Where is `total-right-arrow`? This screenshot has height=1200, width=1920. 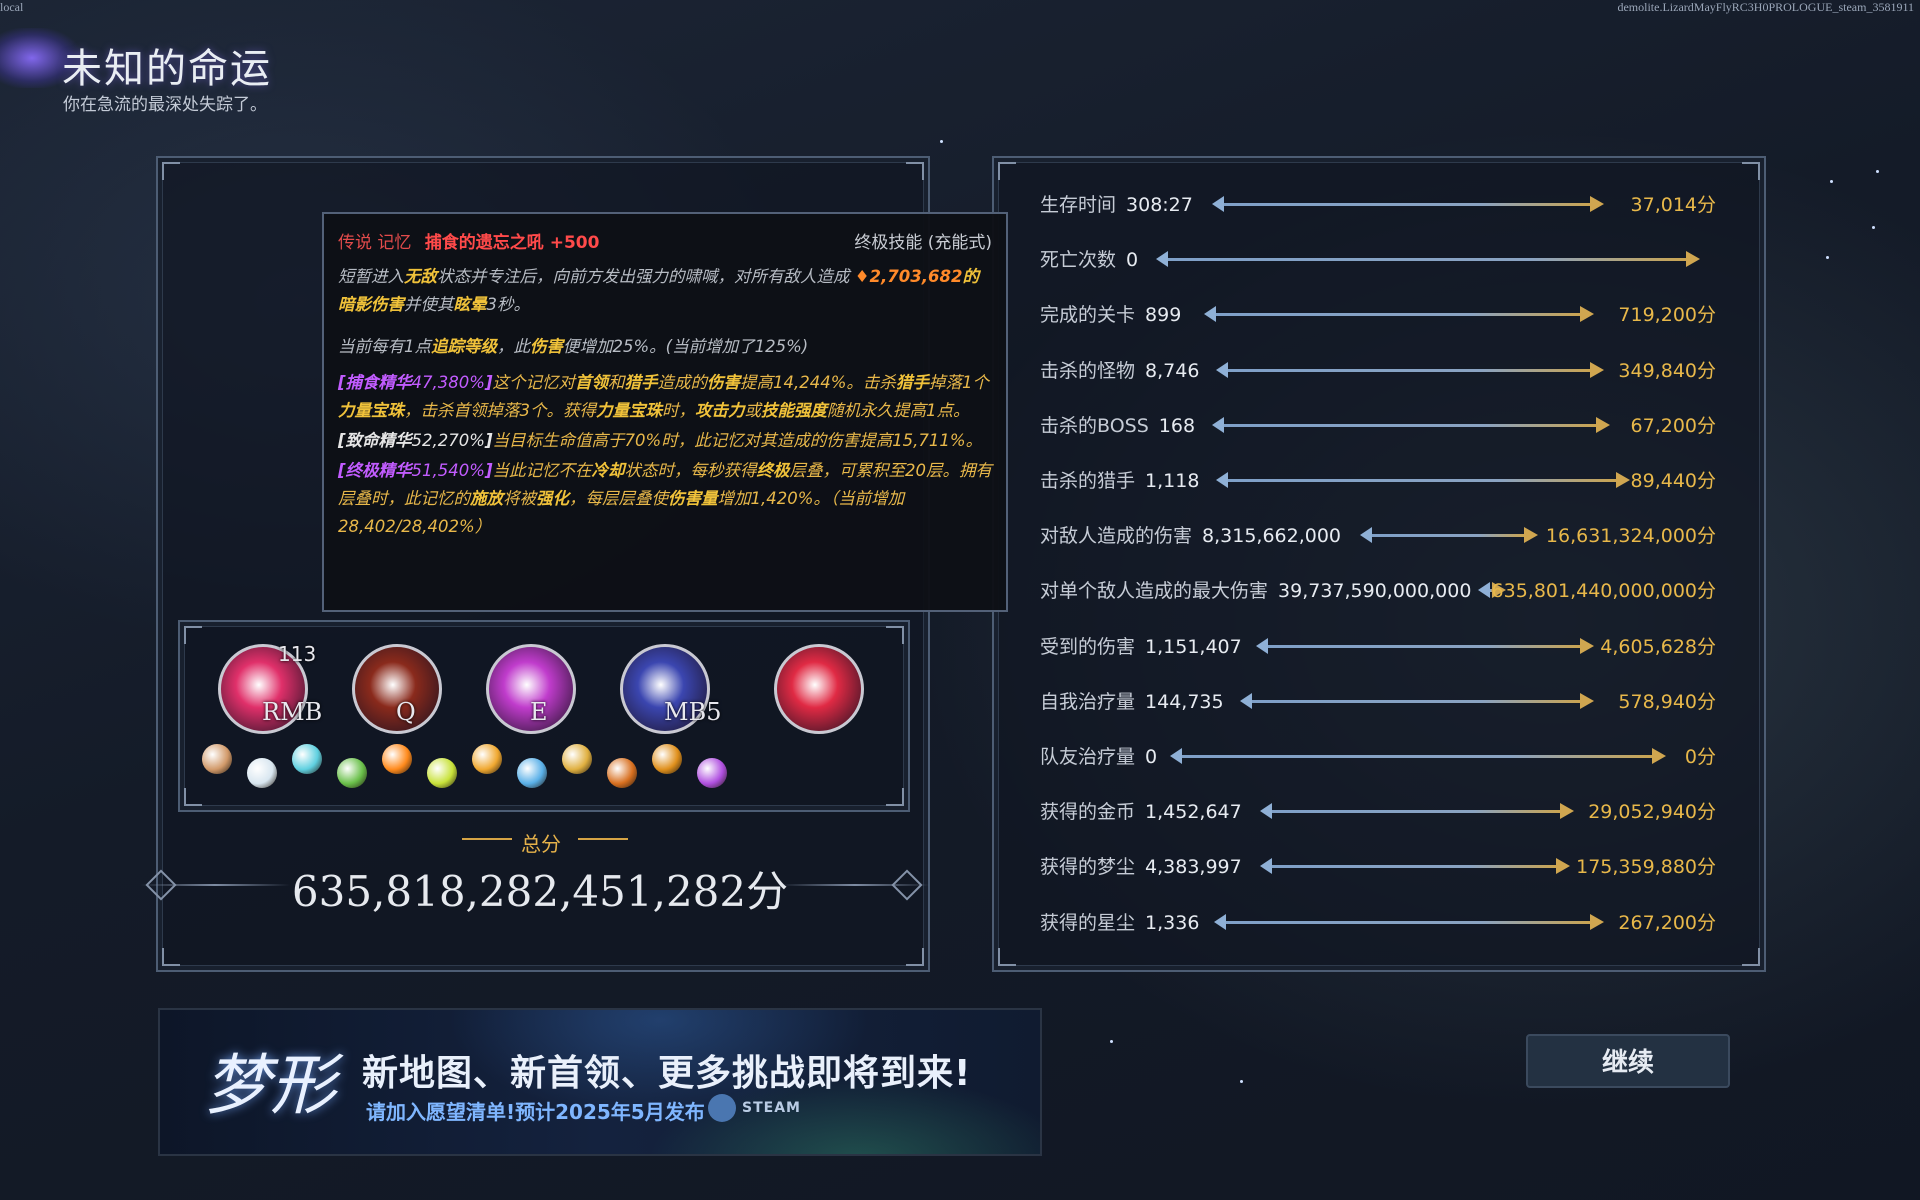 total-right-arrow is located at coordinates (603, 839).